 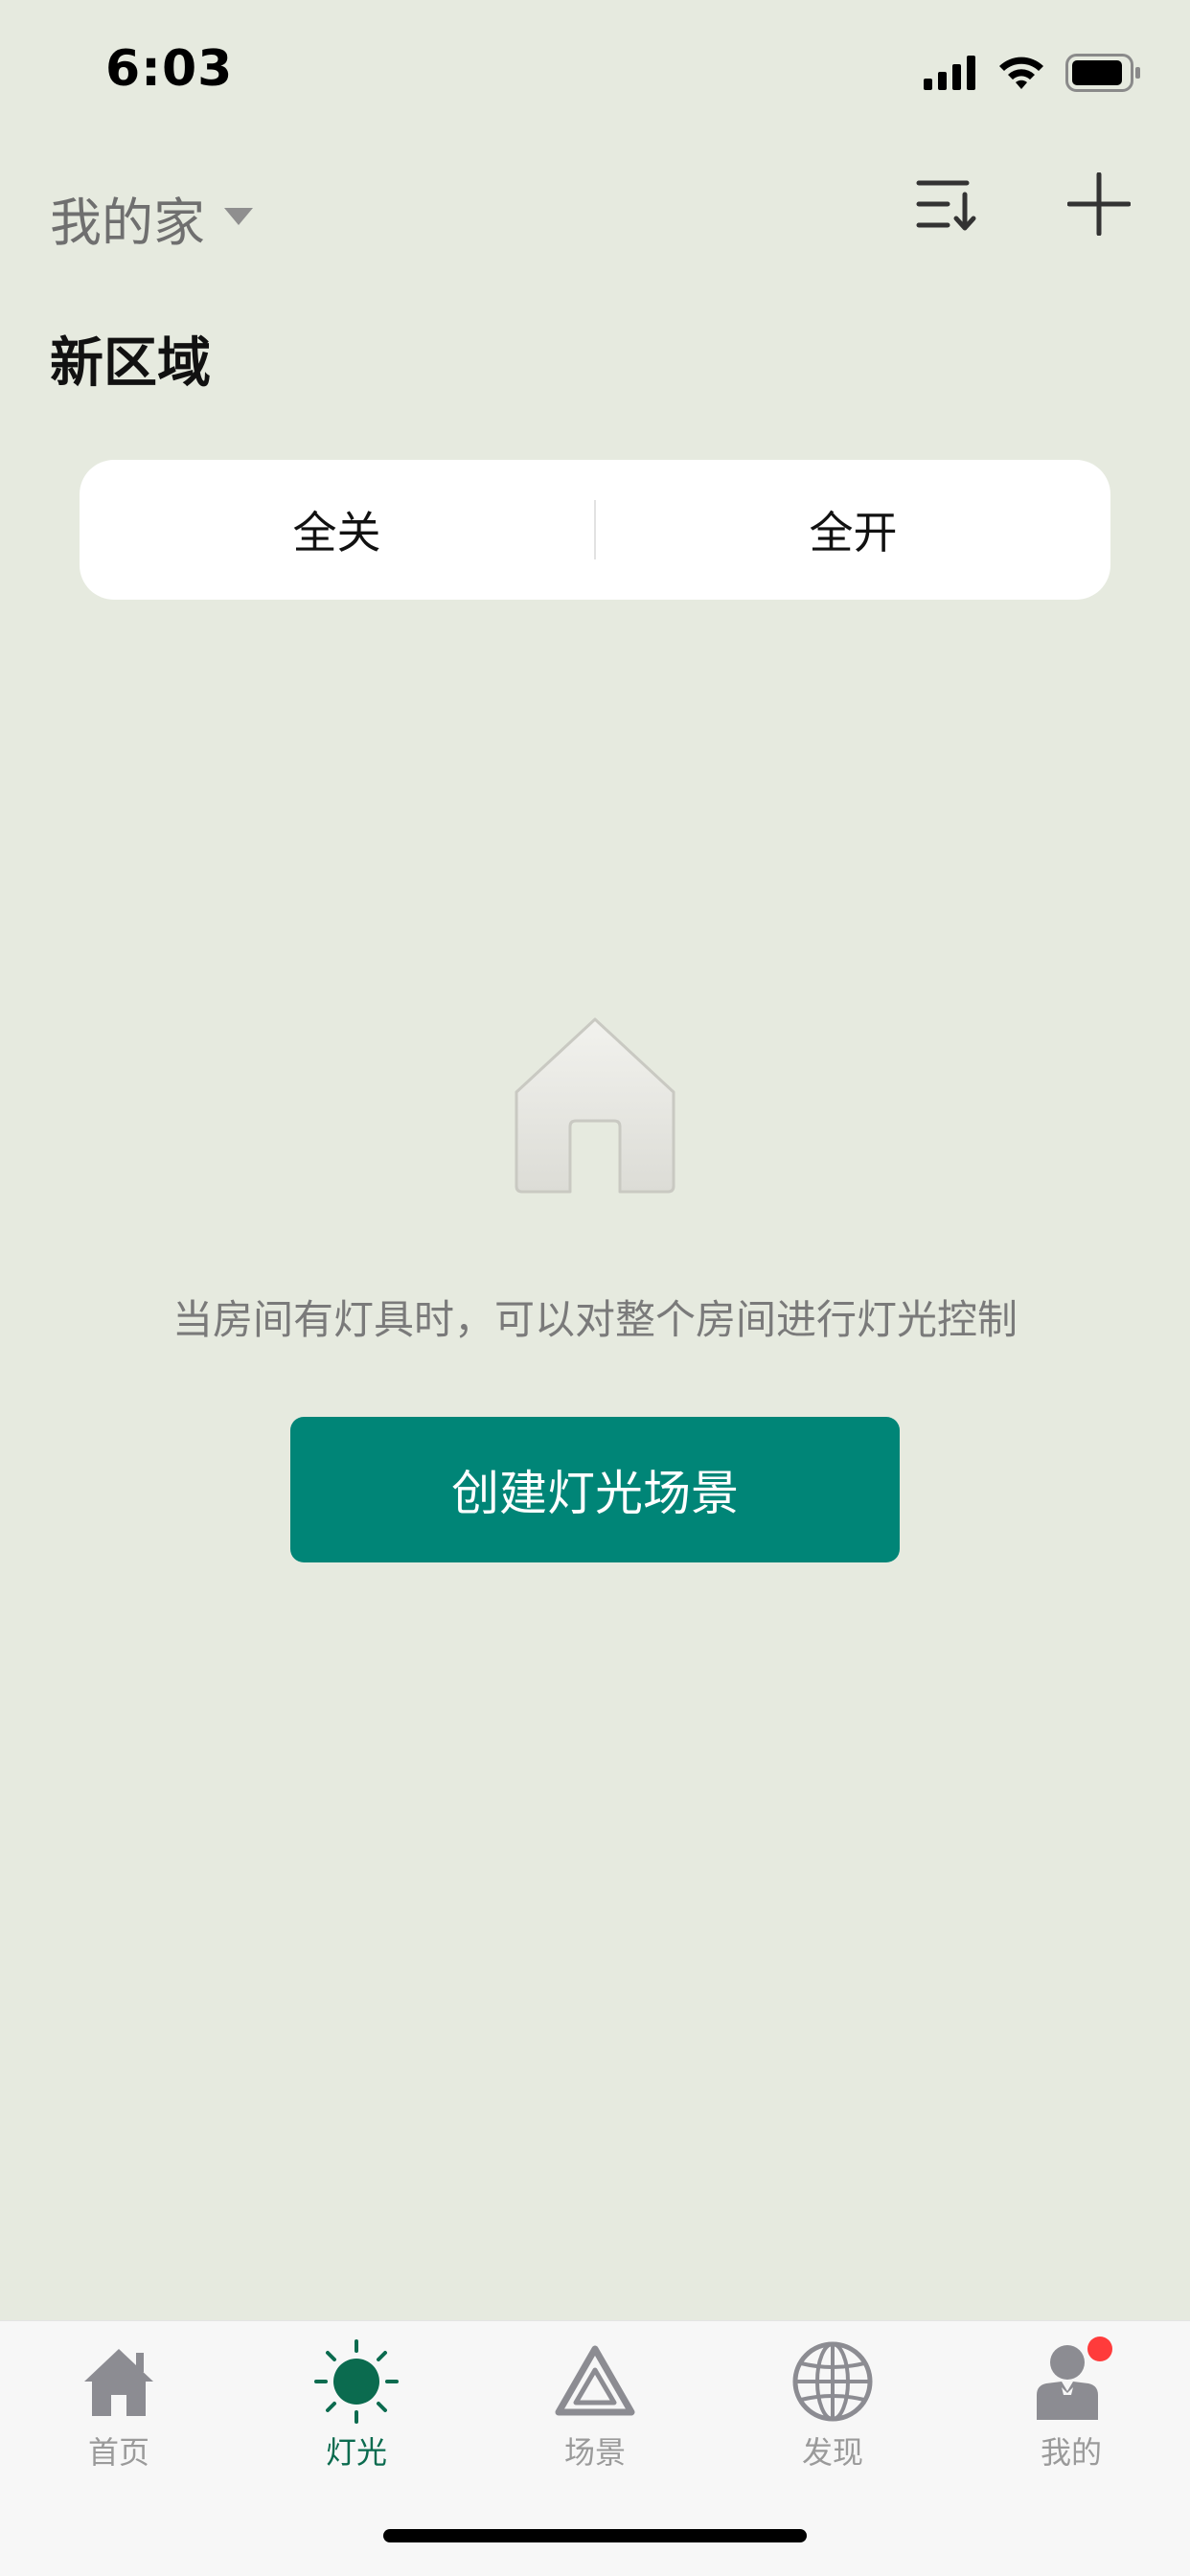 I want to click on tab-scene-label: 场景, so click(x=594, y=2453).